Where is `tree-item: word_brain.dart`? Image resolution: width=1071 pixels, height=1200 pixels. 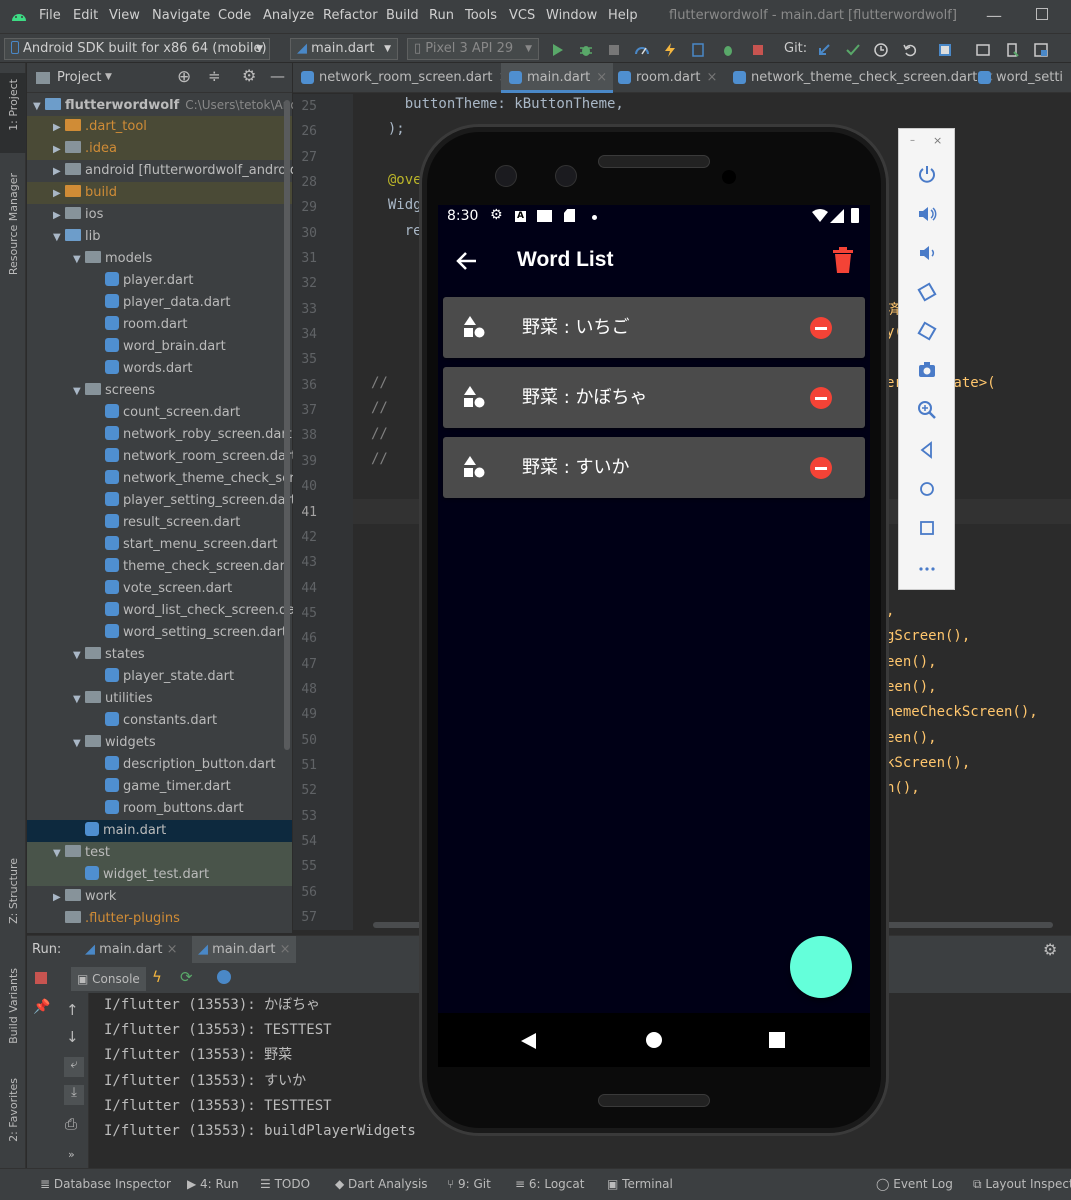 tree-item: word_brain.dart is located at coordinates (159, 347).